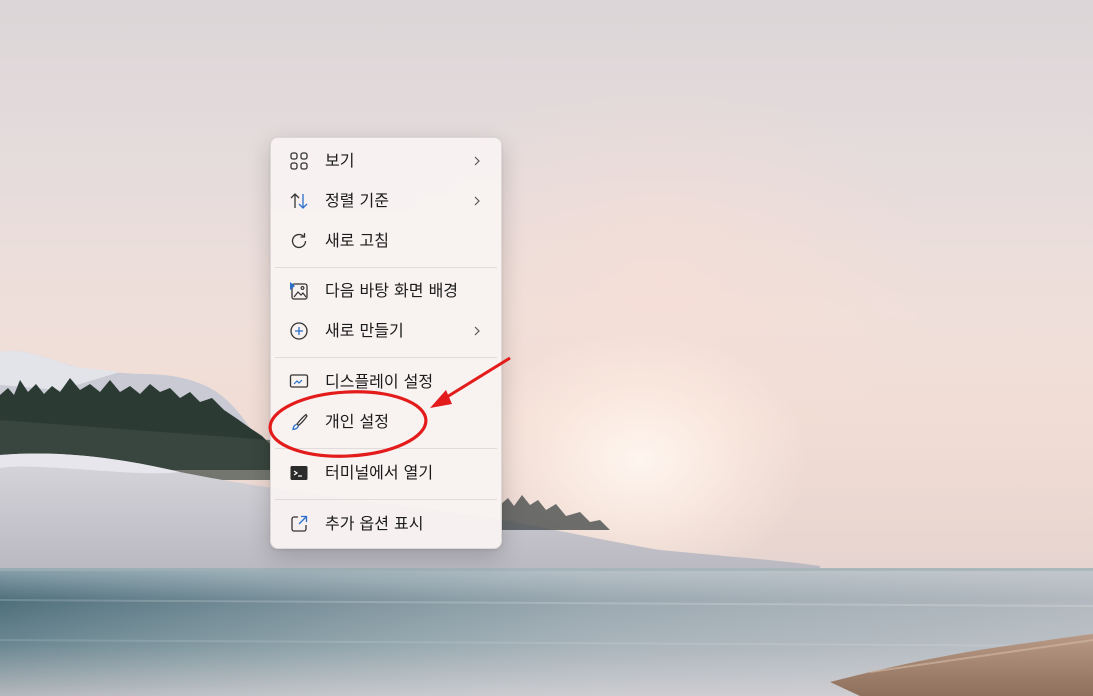  I want to click on menu-item-personalize: 개인 설정, so click(386, 422).